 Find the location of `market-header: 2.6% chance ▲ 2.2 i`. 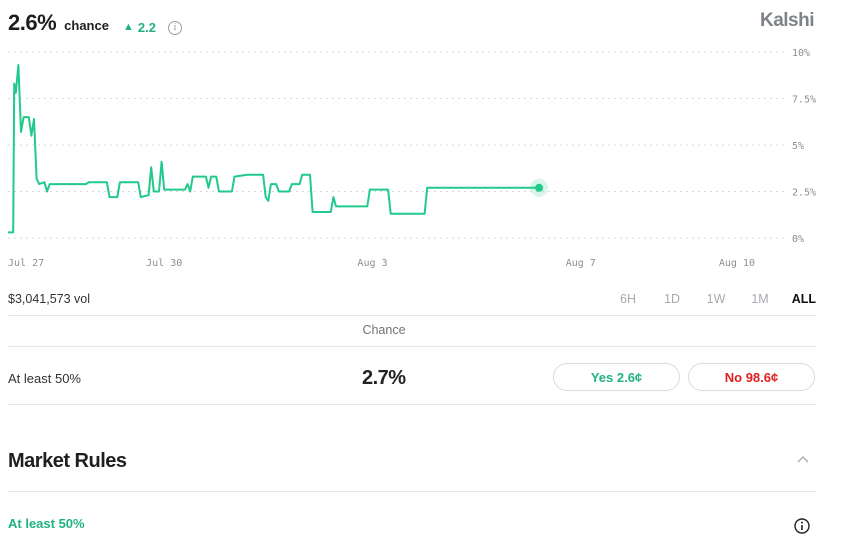

market-header: 2.6% chance ▲ 2.2 i is located at coordinates (95, 23).